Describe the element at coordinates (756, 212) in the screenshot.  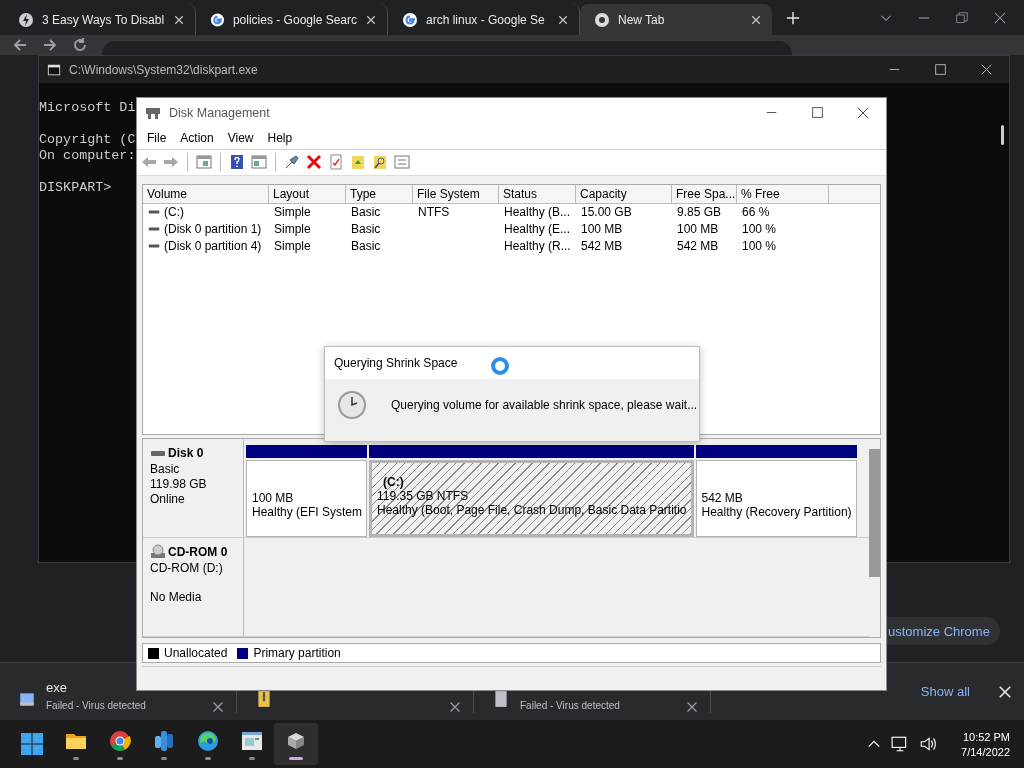
I see `table-cell: 66 %` at that location.